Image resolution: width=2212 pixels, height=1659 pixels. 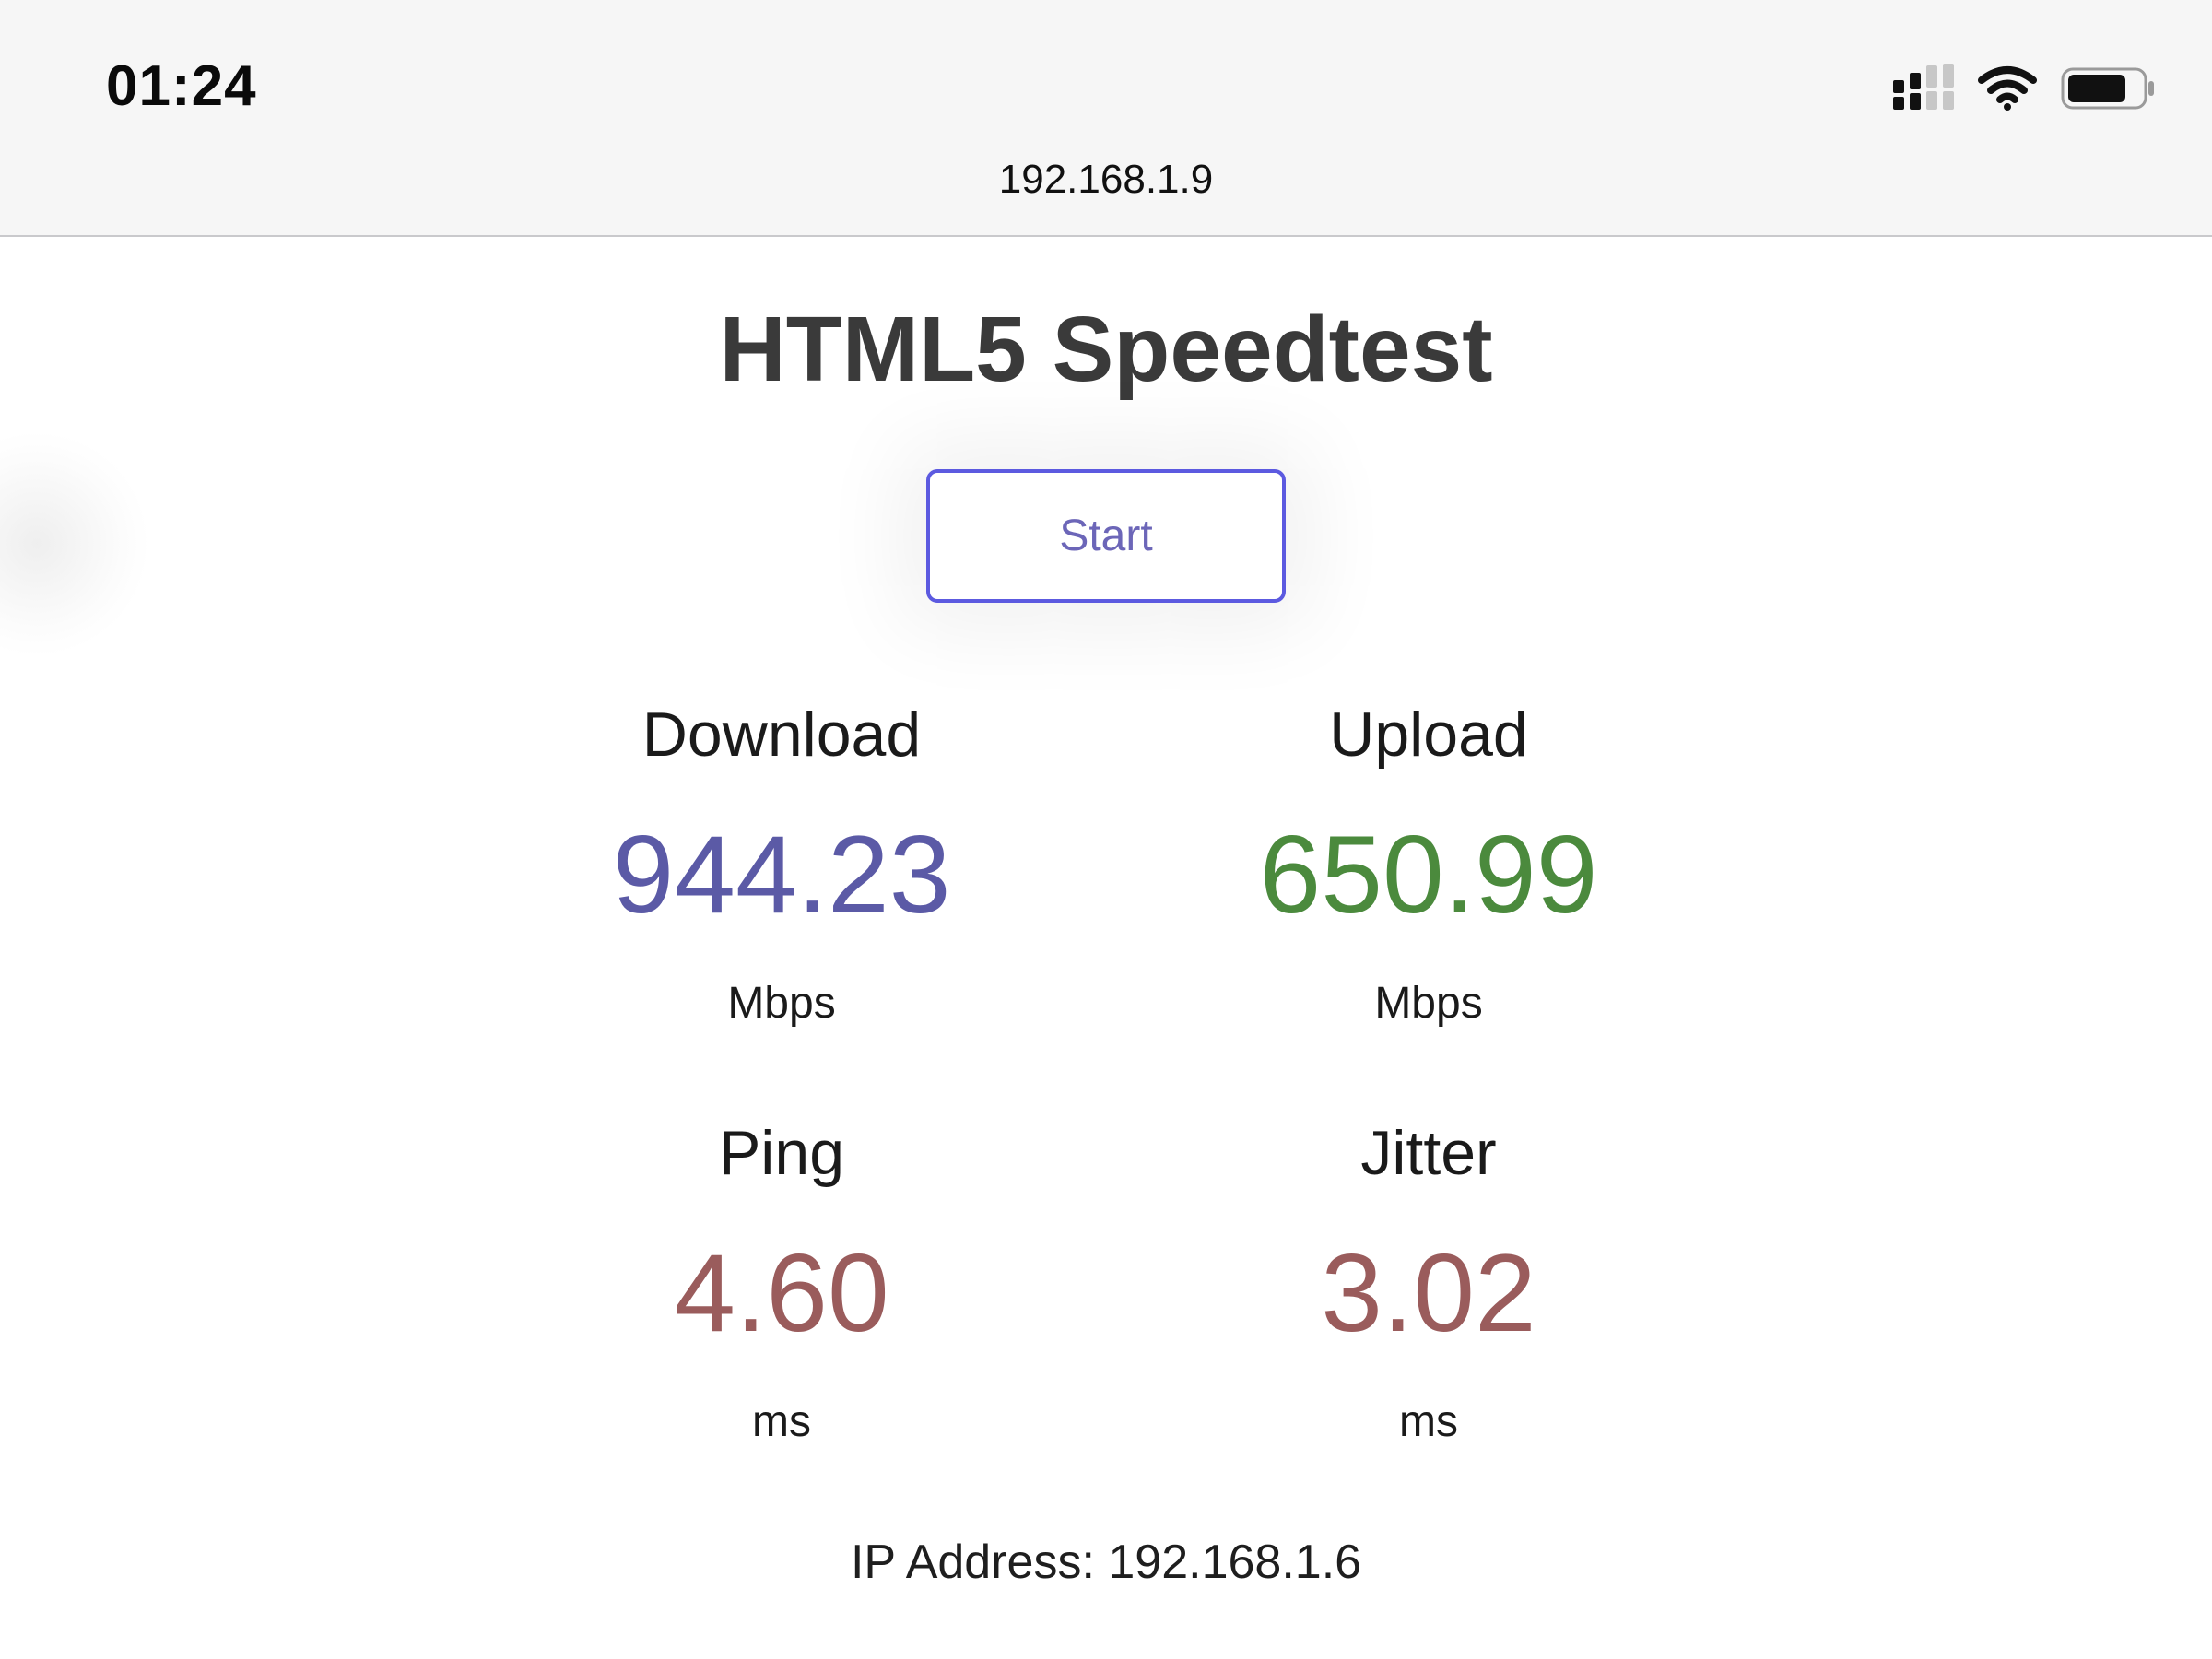 I want to click on screen-smudge, so click(x=73, y=543).